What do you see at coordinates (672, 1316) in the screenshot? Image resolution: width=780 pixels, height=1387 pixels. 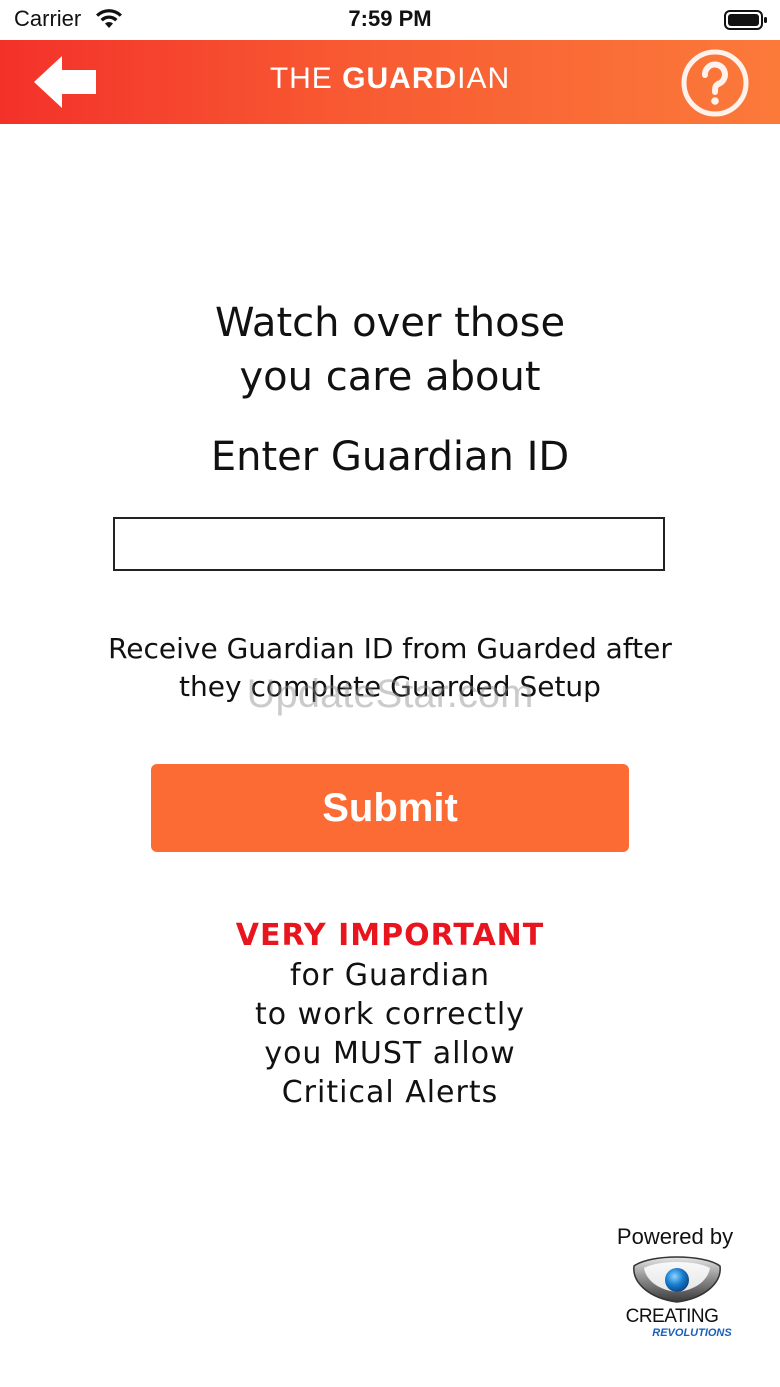 I see `logo-text-creating: CREATING` at bounding box center [672, 1316].